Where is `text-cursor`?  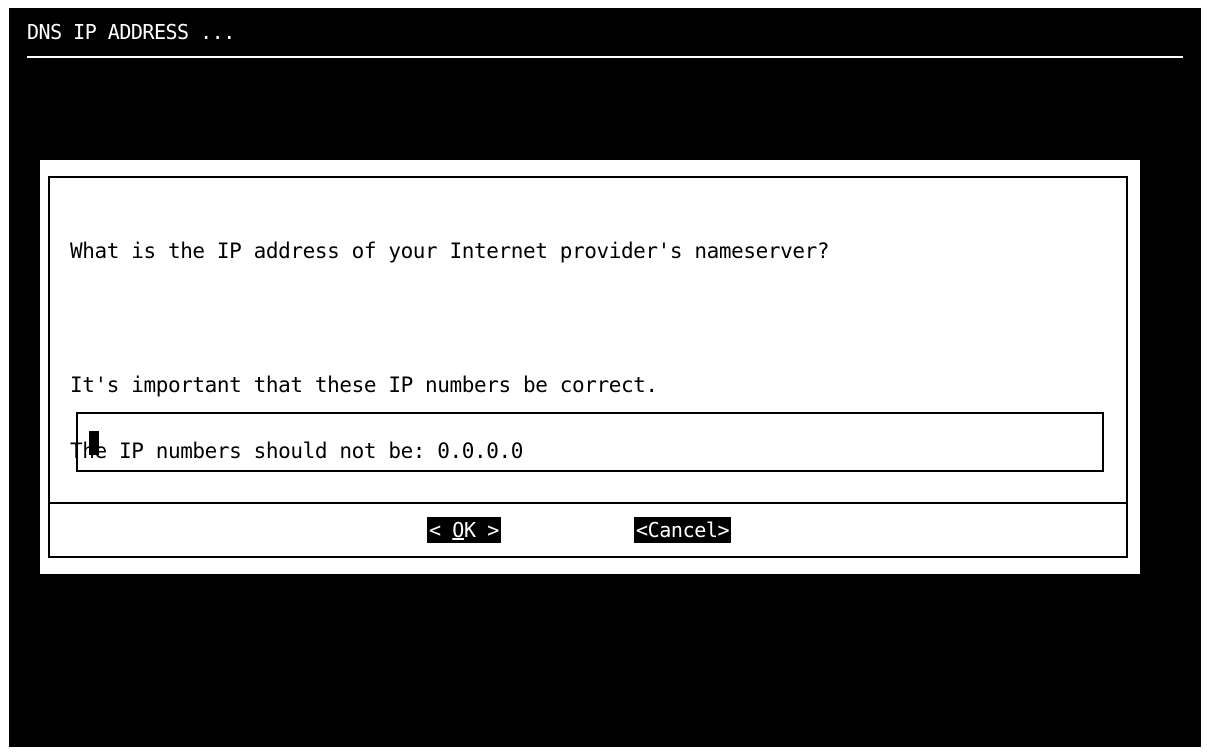
text-cursor is located at coordinates (94, 443).